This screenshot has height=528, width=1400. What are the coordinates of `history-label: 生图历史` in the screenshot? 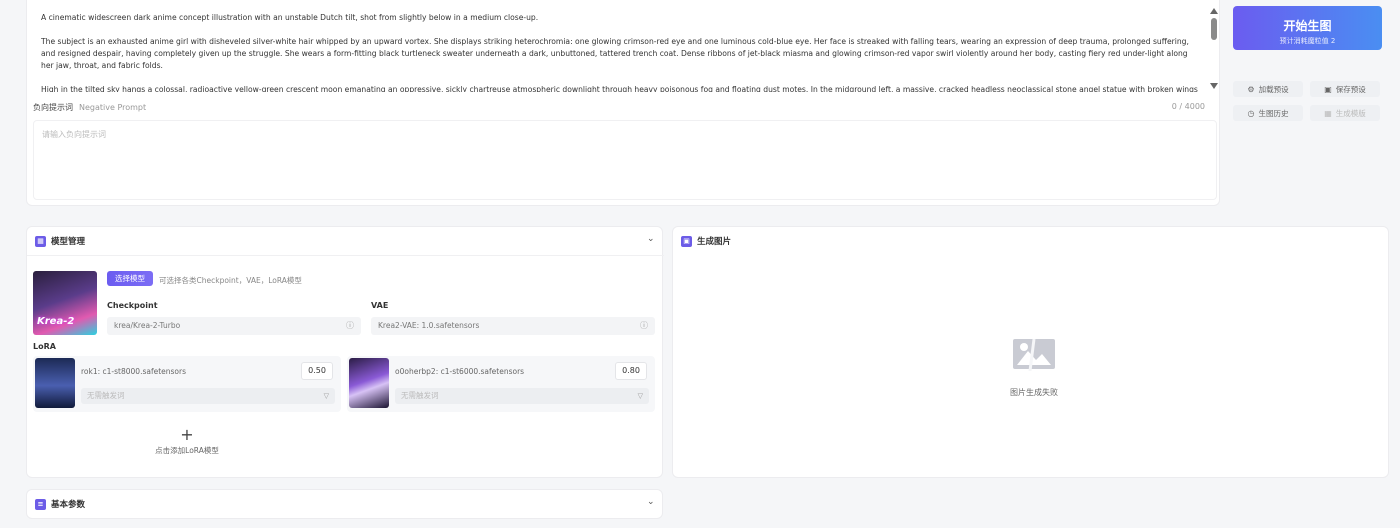 It's located at (1273, 113).